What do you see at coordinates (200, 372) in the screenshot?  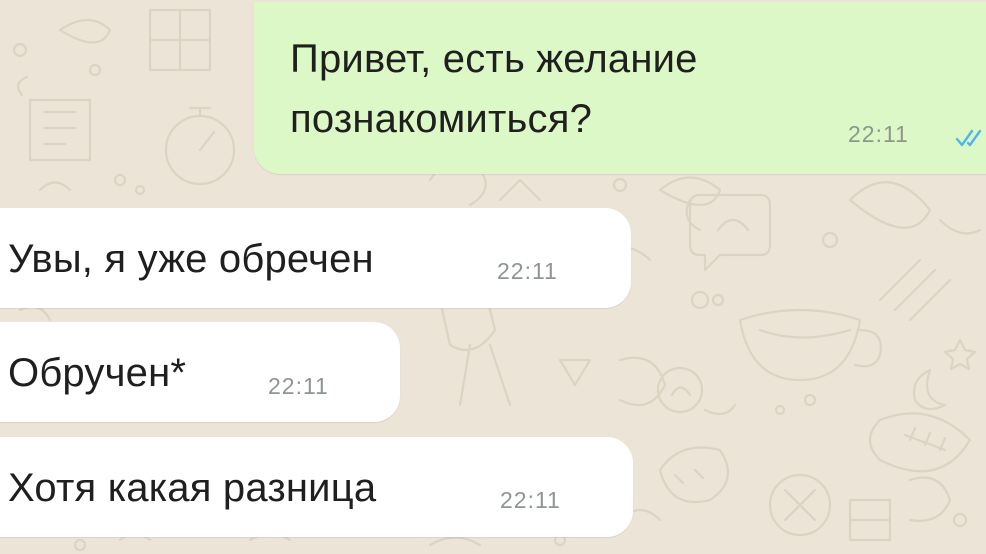 I see `incoming-message-bubble: Обручен* 22:11` at bounding box center [200, 372].